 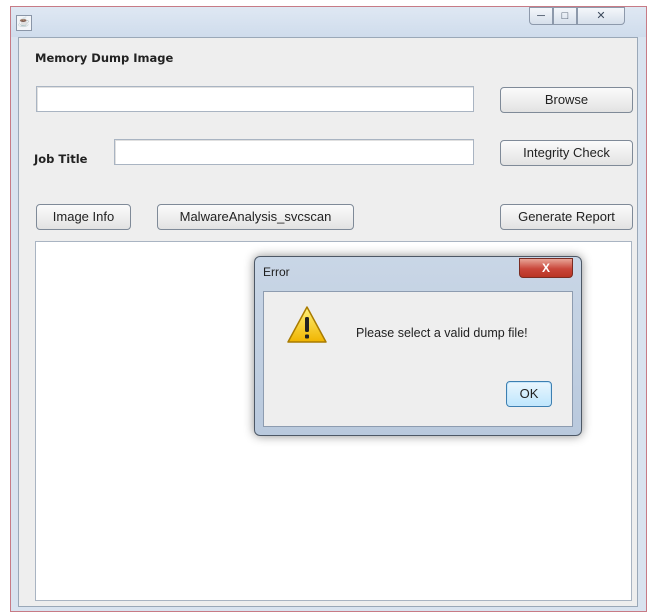 What do you see at coordinates (61, 159) in the screenshot?
I see `job-title-label: Job Title` at bounding box center [61, 159].